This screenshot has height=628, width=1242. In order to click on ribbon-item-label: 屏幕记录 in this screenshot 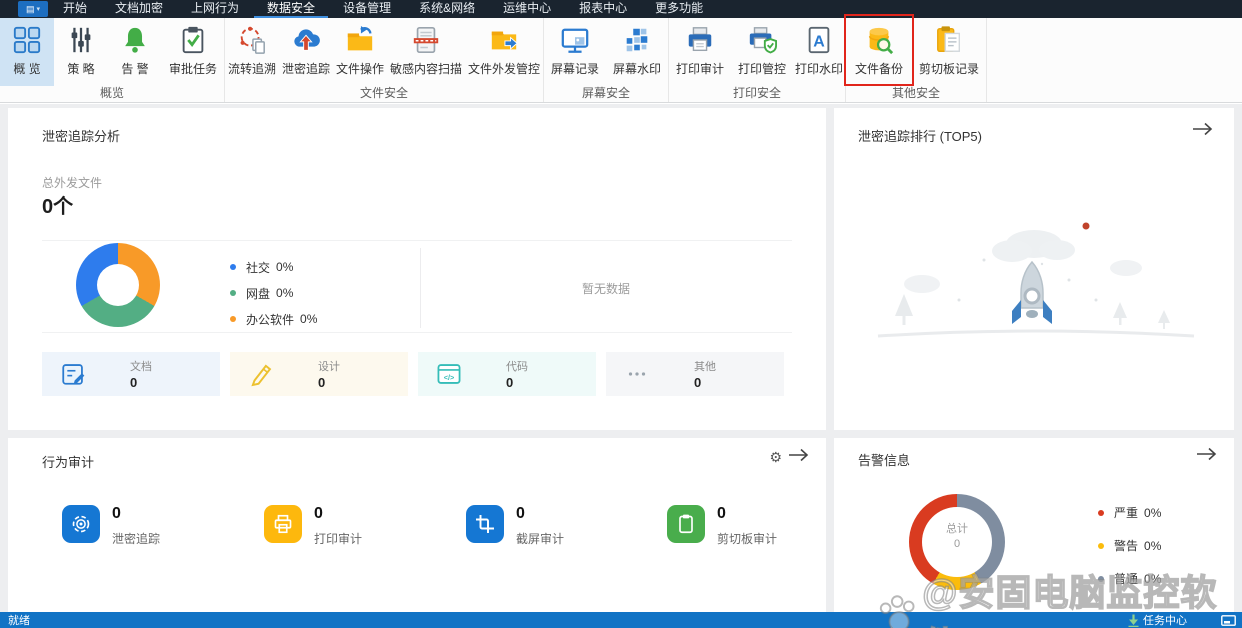, I will do `click(574, 69)`.